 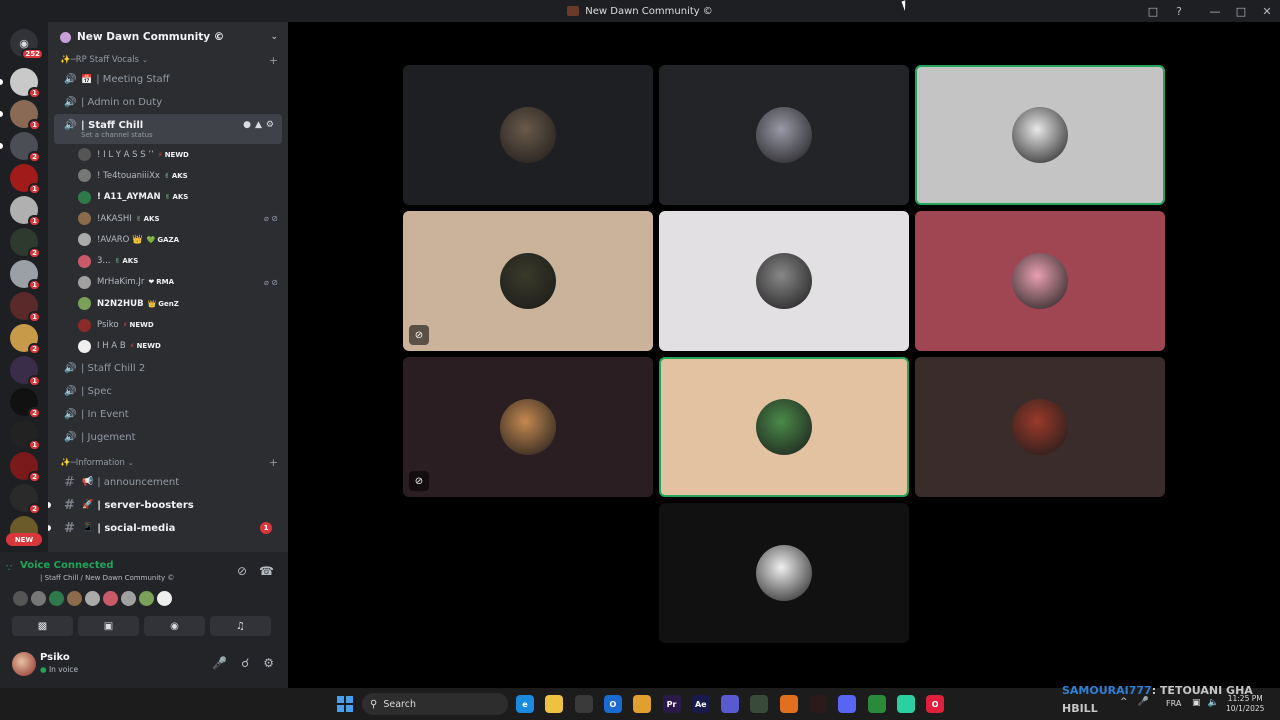 What do you see at coordinates (788, 704) in the screenshot?
I see `app-icon` at bounding box center [788, 704].